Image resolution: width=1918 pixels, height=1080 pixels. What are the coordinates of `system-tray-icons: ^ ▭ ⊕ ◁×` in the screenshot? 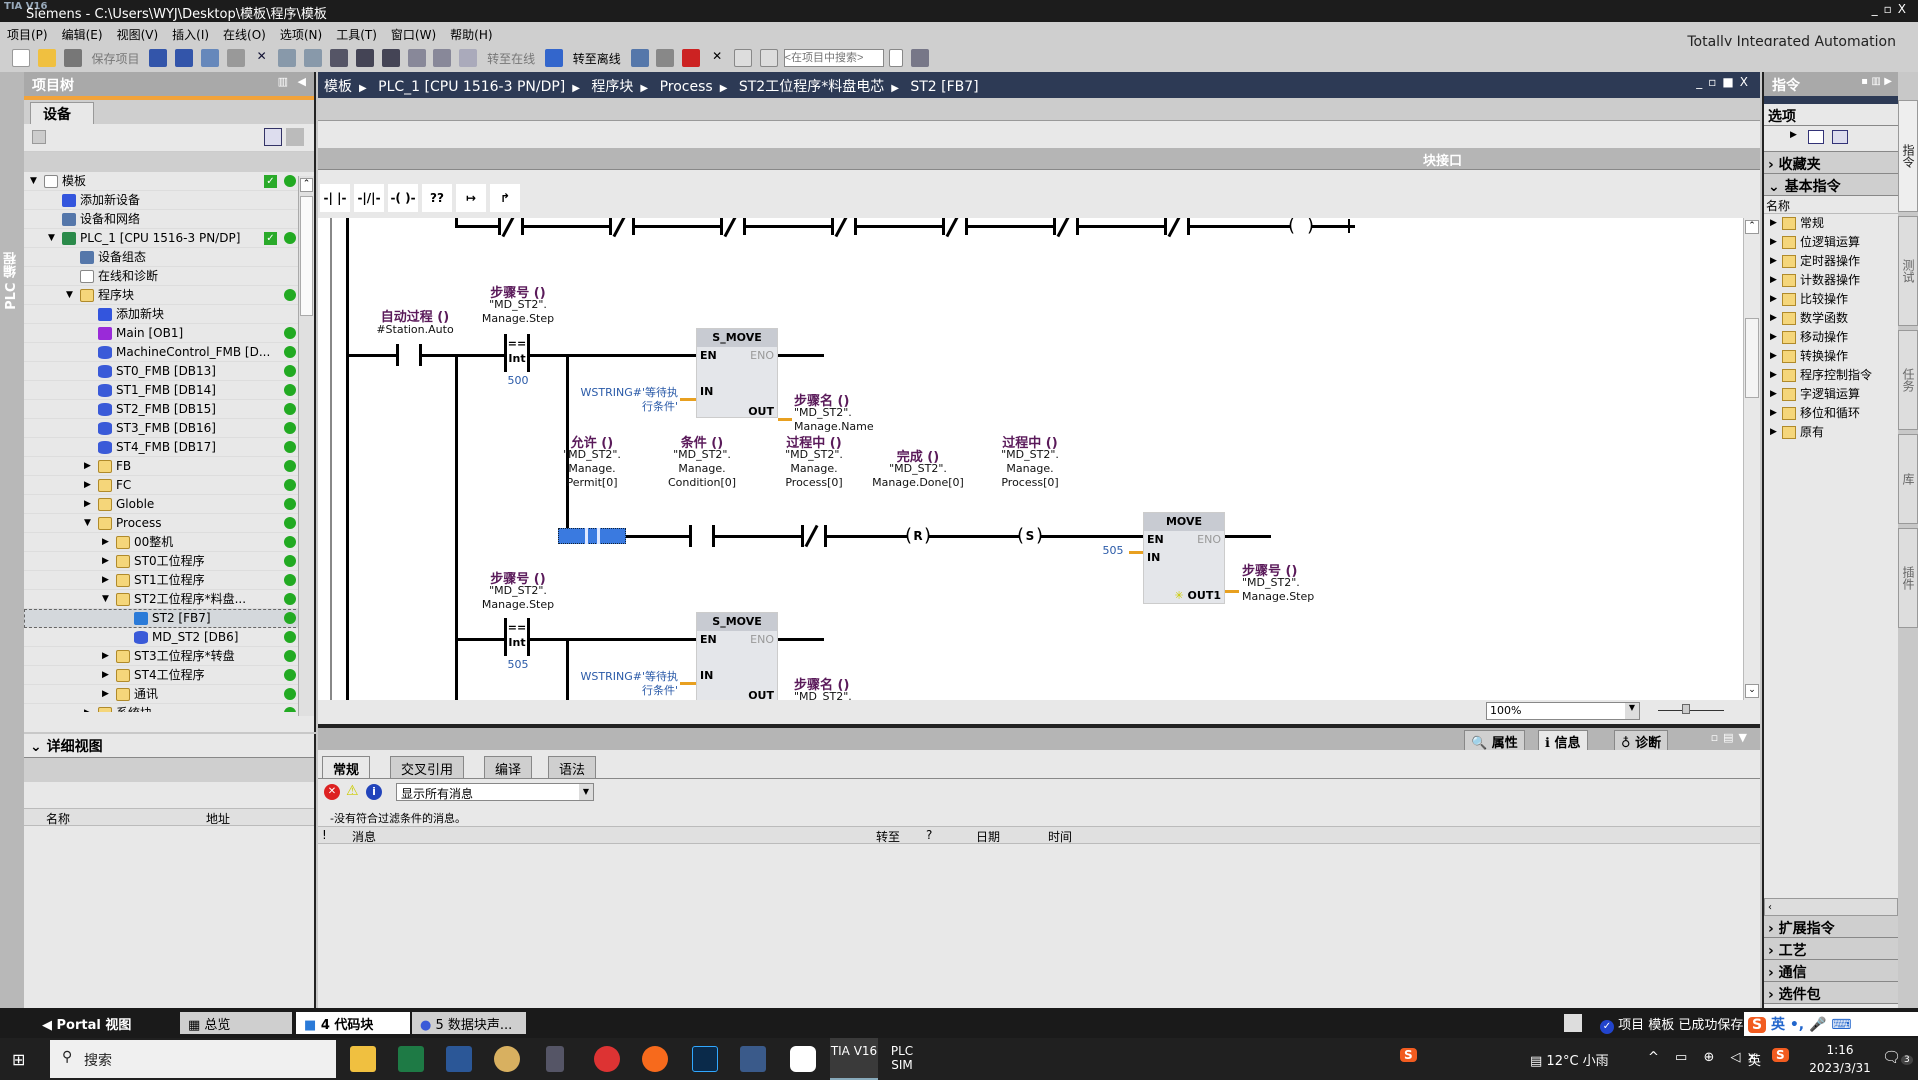 It's located at (1705, 1057).